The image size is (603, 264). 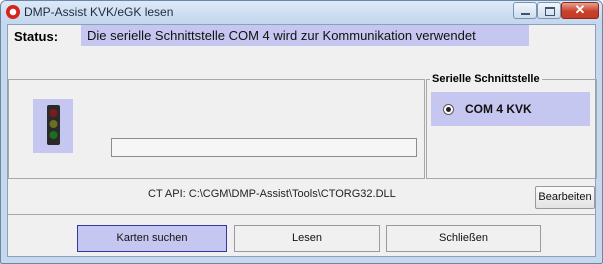 I want to click on close-icon: ✕, so click(x=580, y=9).